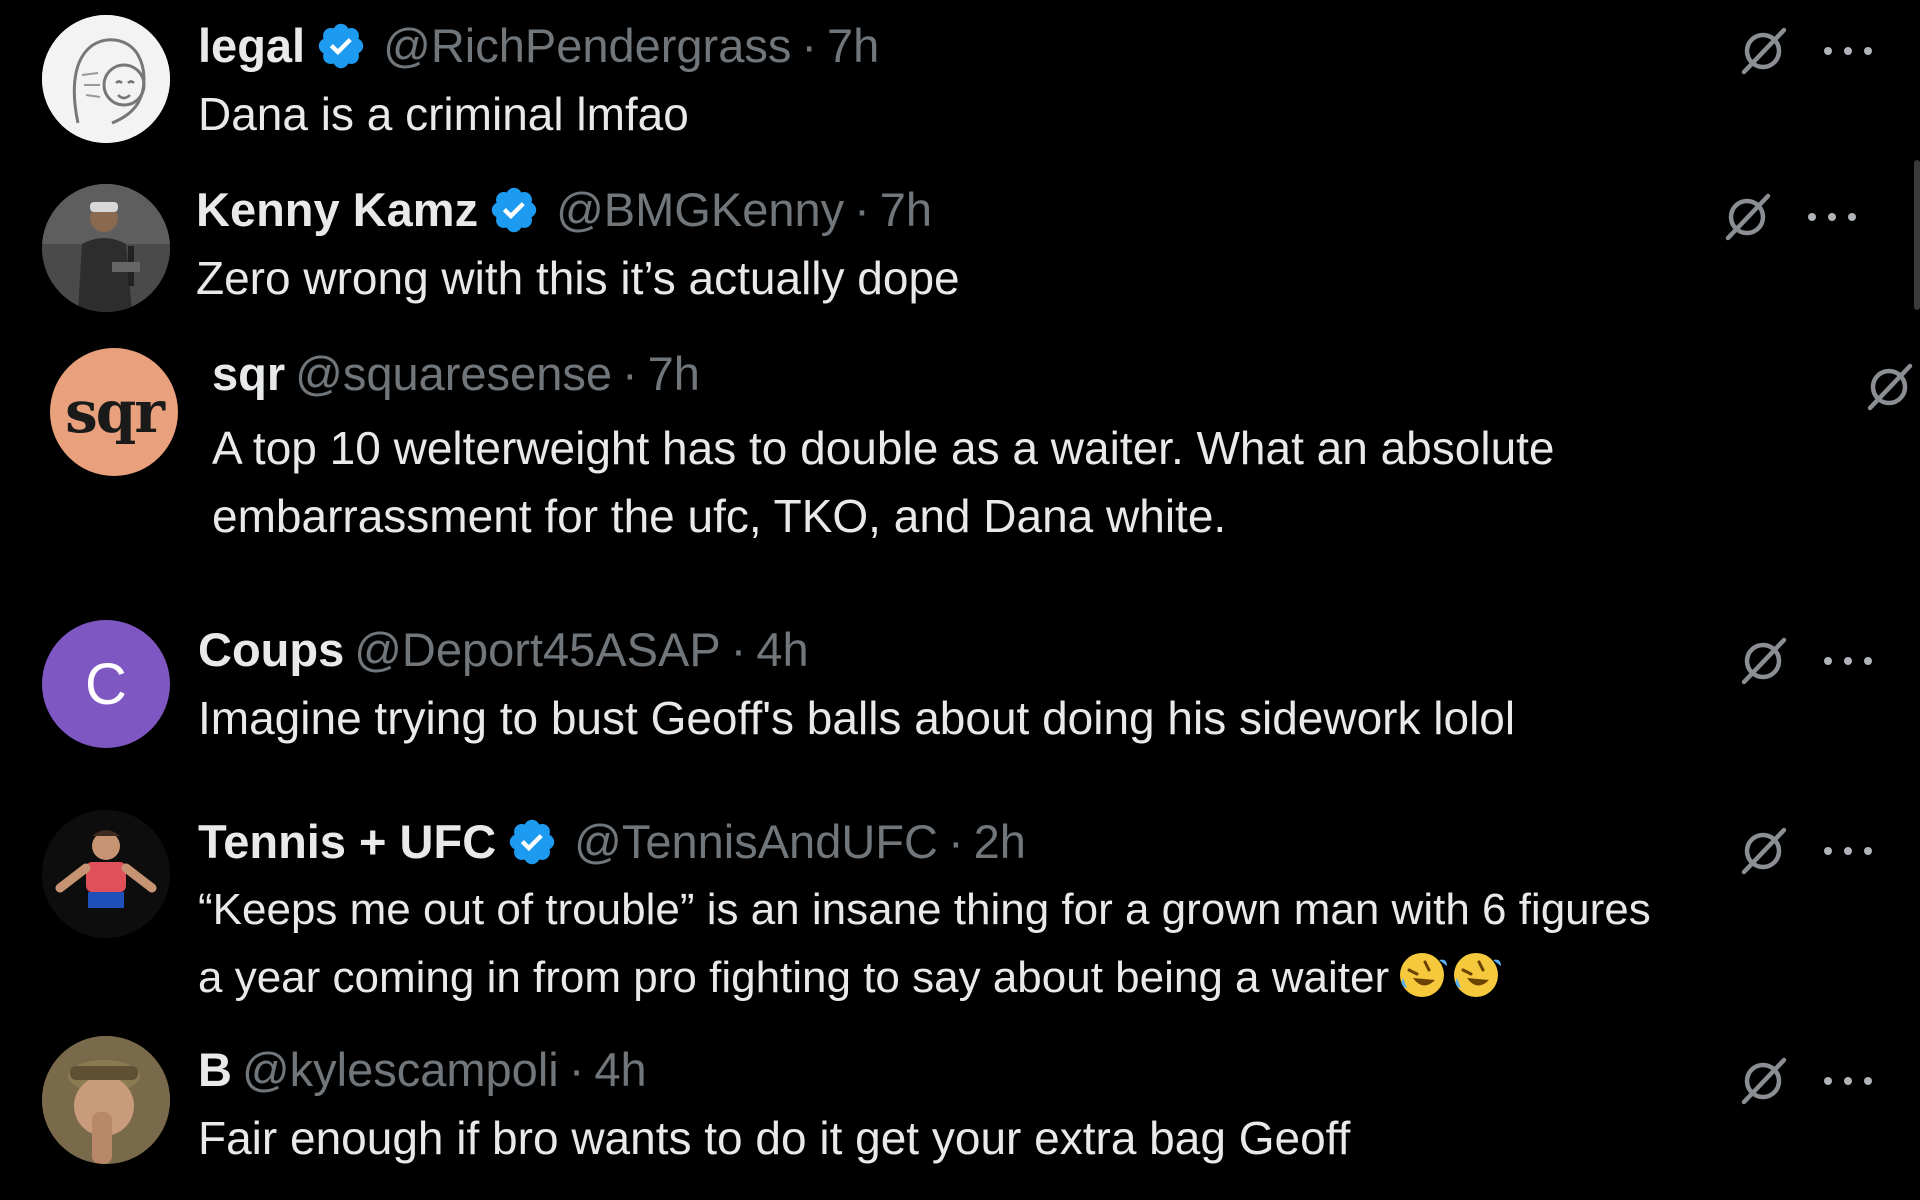 The image size is (1920, 1200). What do you see at coordinates (215, 1070) in the screenshot?
I see `display-name: B` at bounding box center [215, 1070].